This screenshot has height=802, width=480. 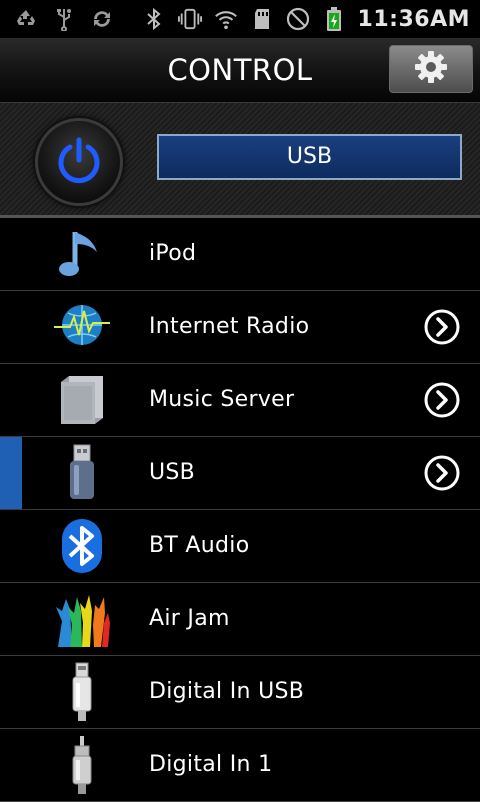 I want to click on globe-waveform-icon, so click(x=82, y=327).